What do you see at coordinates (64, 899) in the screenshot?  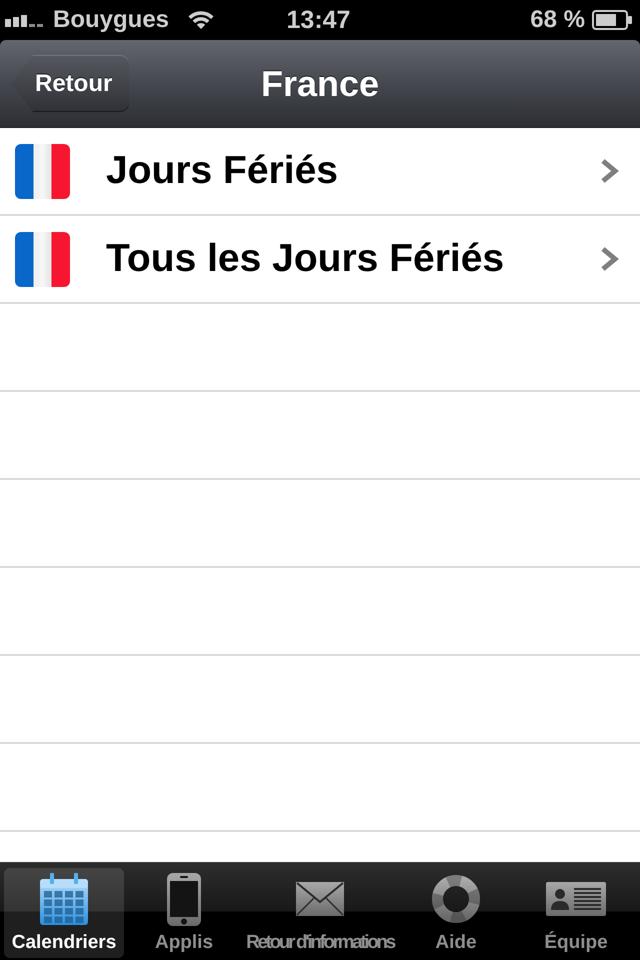 I see `calendar-icon` at bounding box center [64, 899].